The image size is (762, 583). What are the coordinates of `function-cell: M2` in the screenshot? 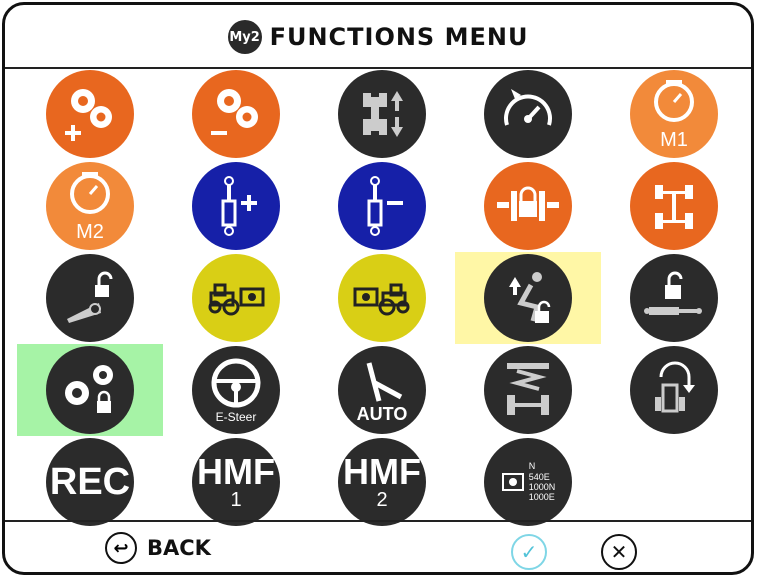 It's located at (90, 206).